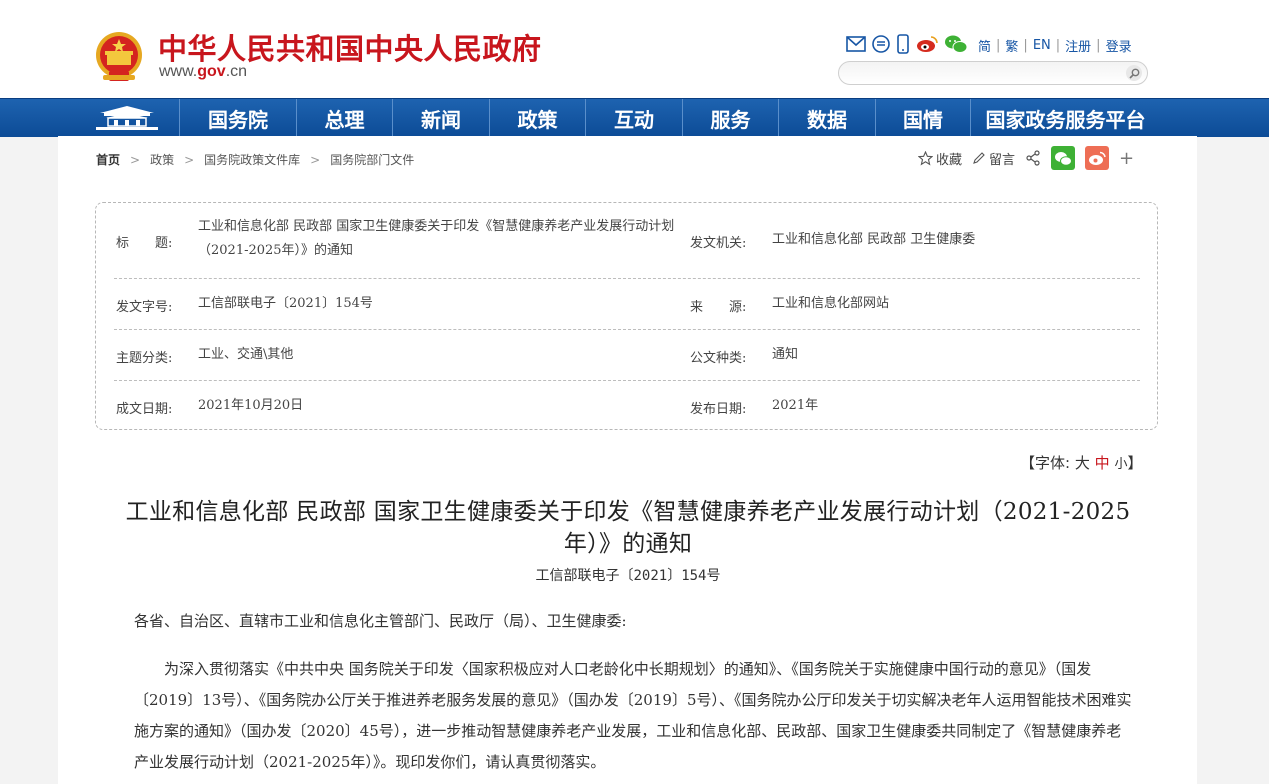 This screenshot has height=784, width=1269. Describe the element at coordinates (718, 409) in the screenshot. I see `pub-date-label: 发布日期:` at that location.